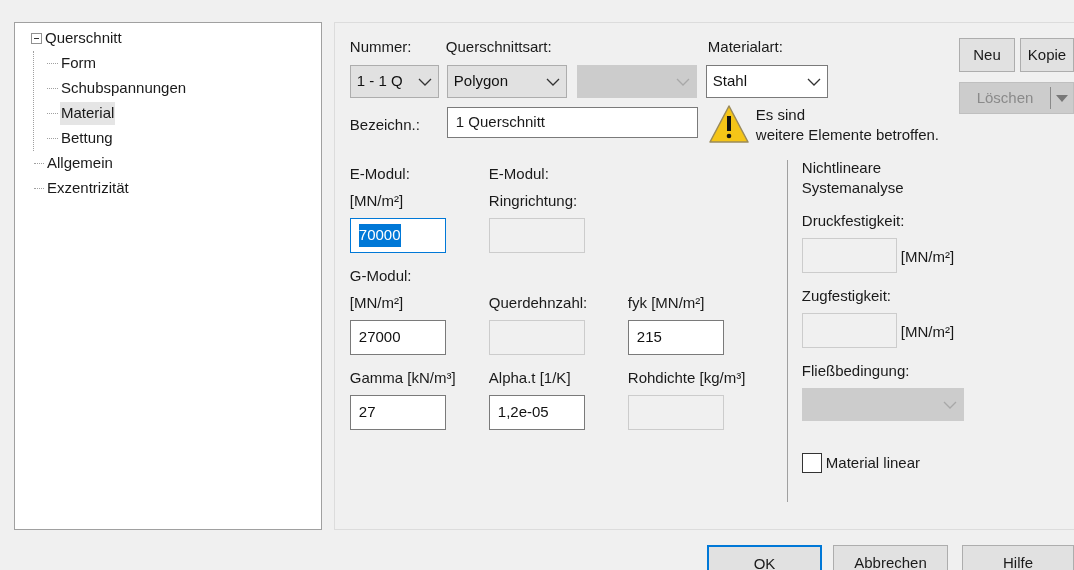  What do you see at coordinates (675, 337) in the screenshot?
I see `input-field: 215` at bounding box center [675, 337].